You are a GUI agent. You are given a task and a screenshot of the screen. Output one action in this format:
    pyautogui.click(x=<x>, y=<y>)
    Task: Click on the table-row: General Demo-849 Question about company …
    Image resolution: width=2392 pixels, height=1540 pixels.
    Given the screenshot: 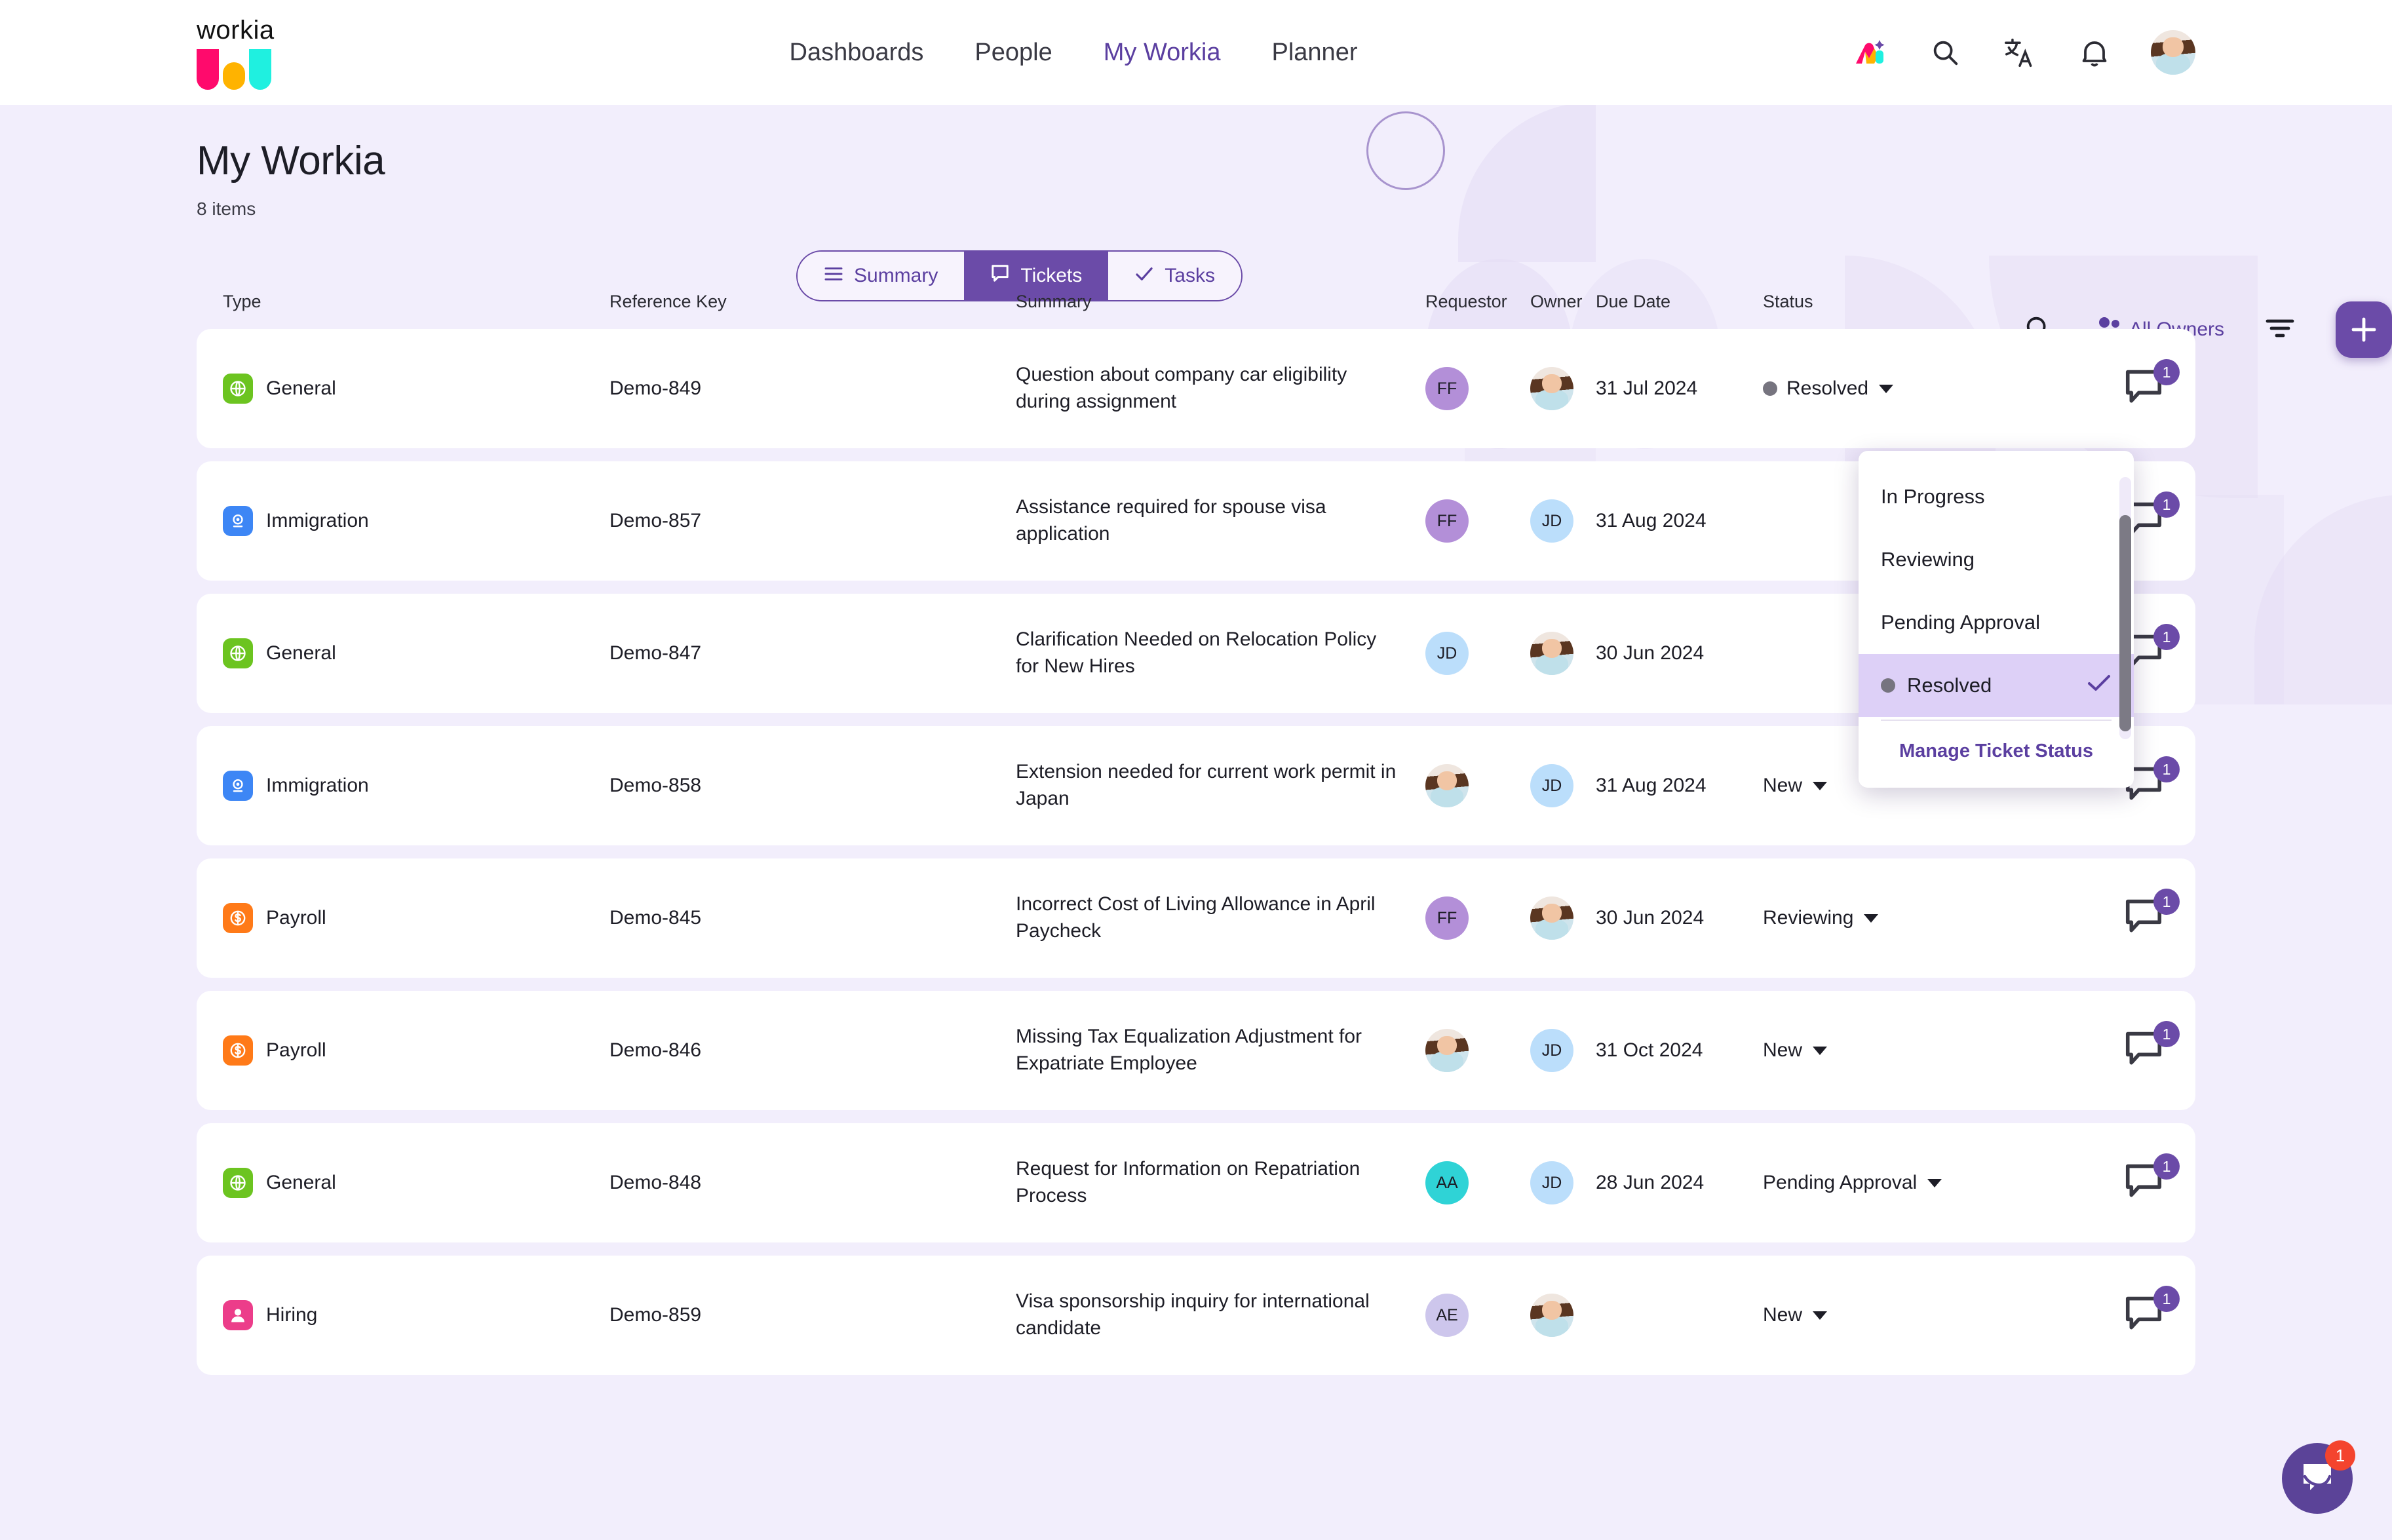 What is the action you would take?
    pyautogui.click(x=1196, y=388)
    